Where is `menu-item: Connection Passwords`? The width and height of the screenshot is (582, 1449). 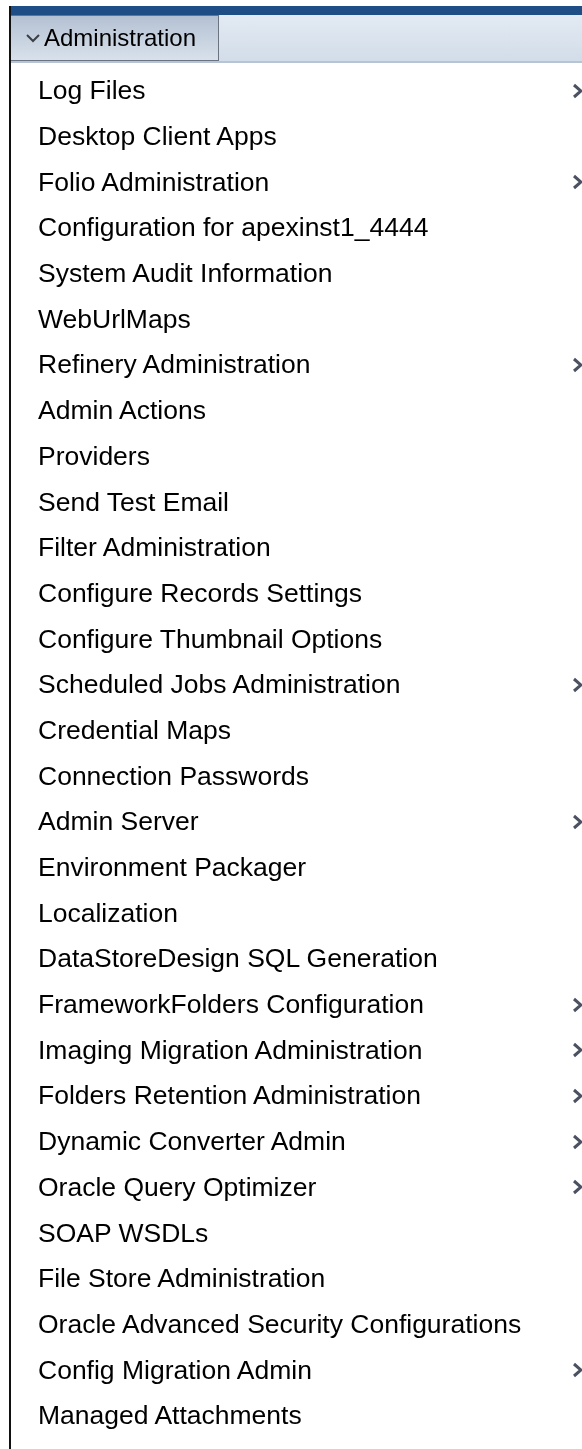 menu-item: Connection Passwords is located at coordinates (174, 776).